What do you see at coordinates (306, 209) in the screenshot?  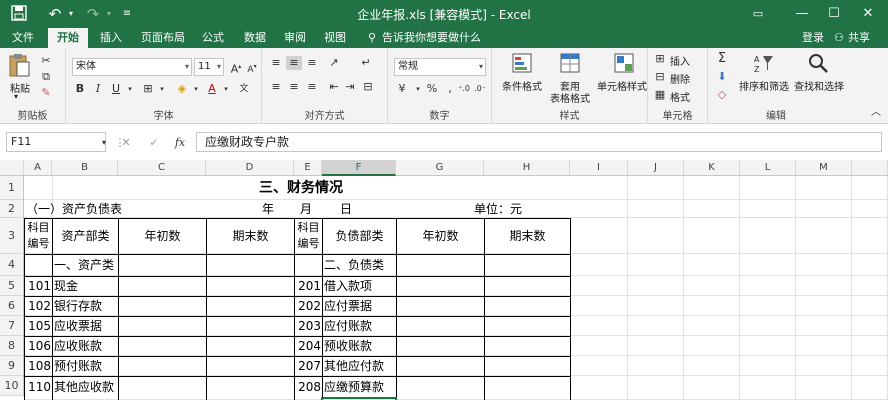 I see `cell-e2: 月` at bounding box center [306, 209].